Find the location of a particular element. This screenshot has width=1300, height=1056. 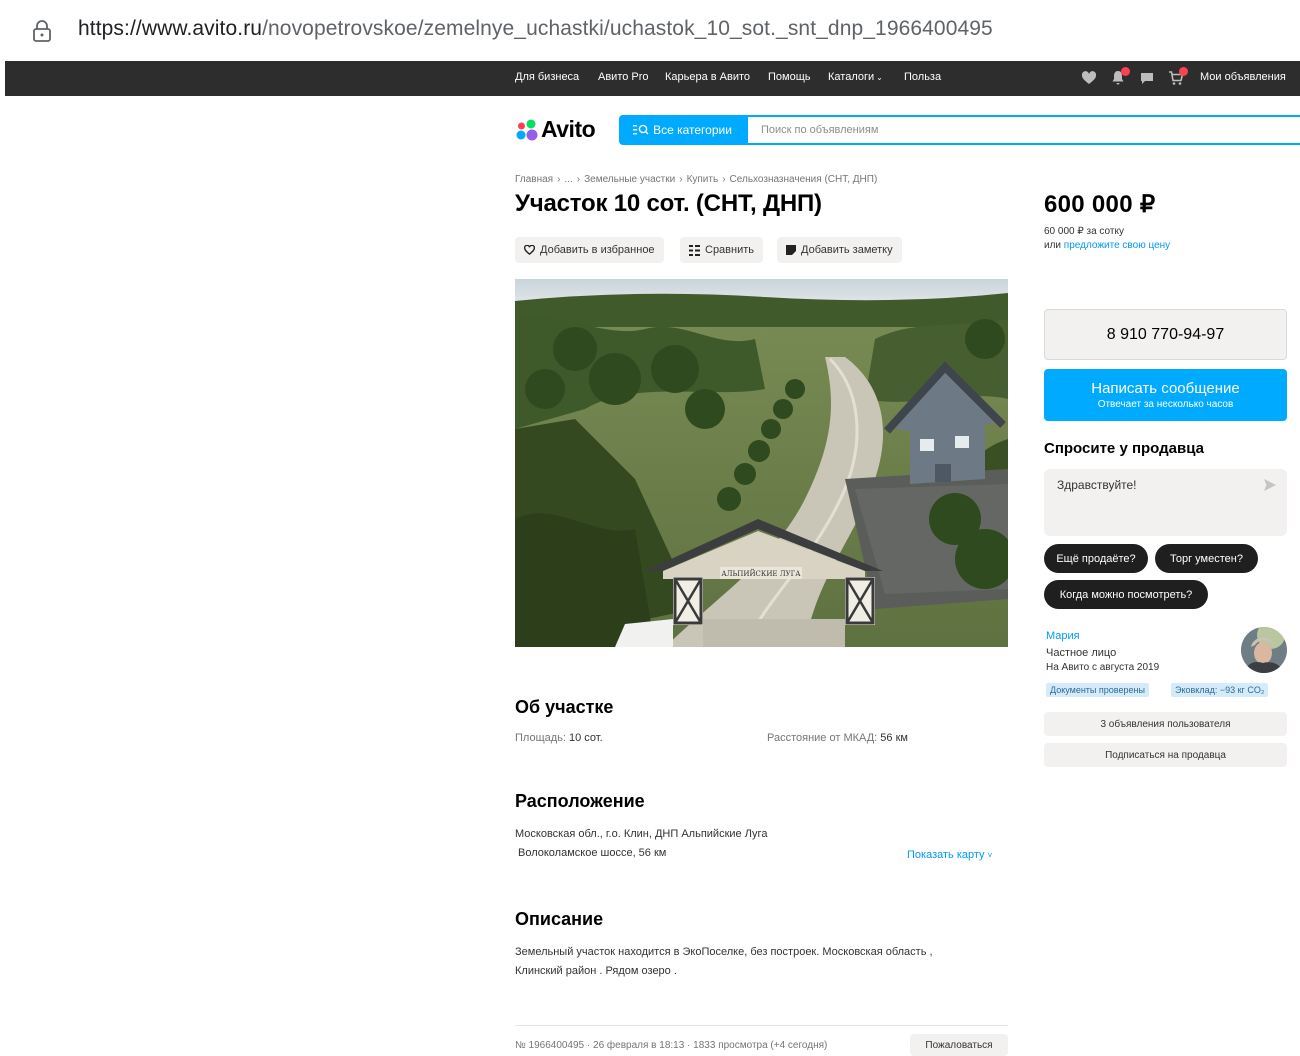

distance-value: 56 км is located at coordinates (894, 738).